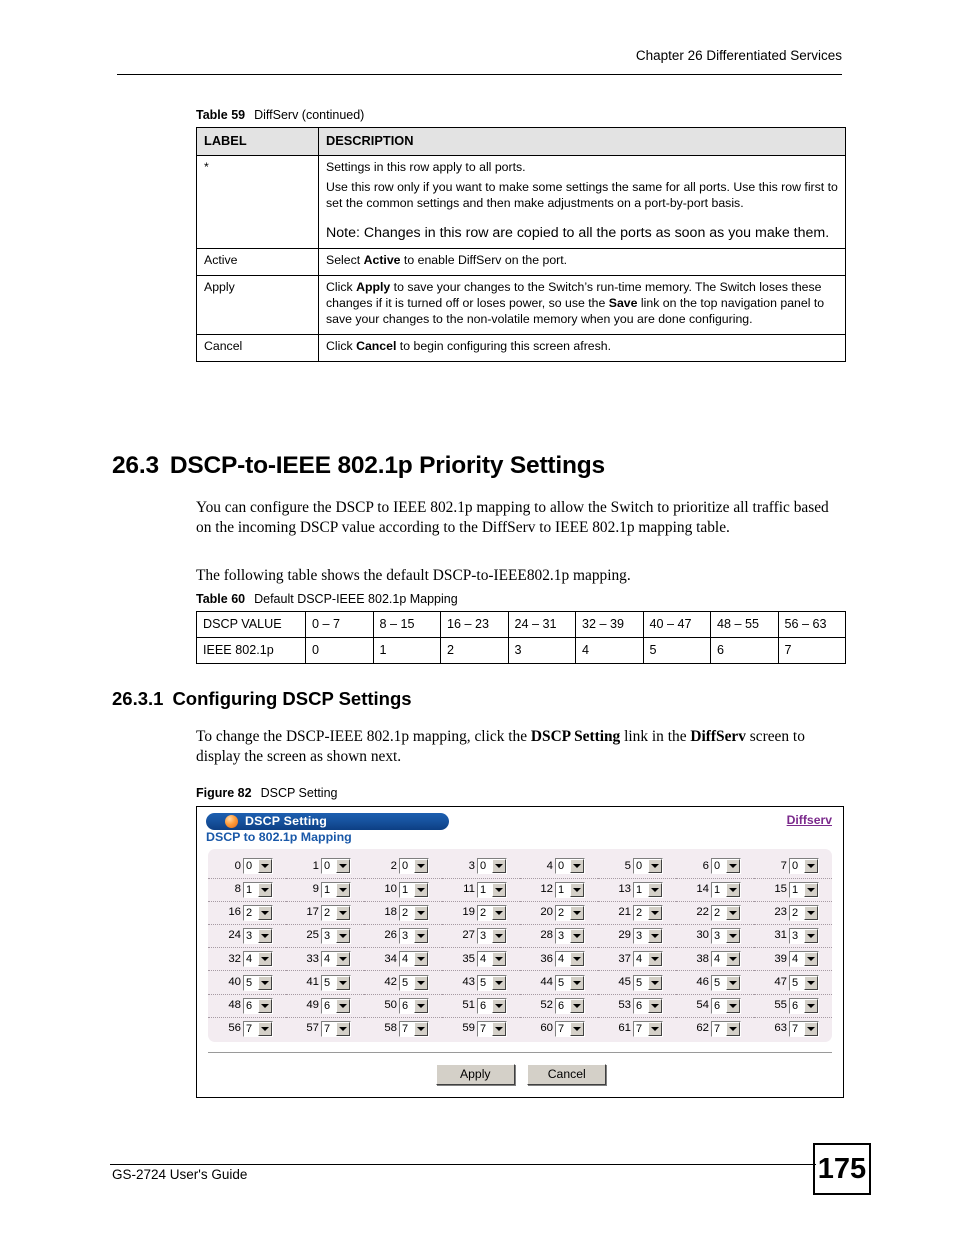 This screenshot has width=954, height=1235. Describe the element at coordinates (809, 820) in the screenshot. I see `diffserv-link: Diffserv` at that location.